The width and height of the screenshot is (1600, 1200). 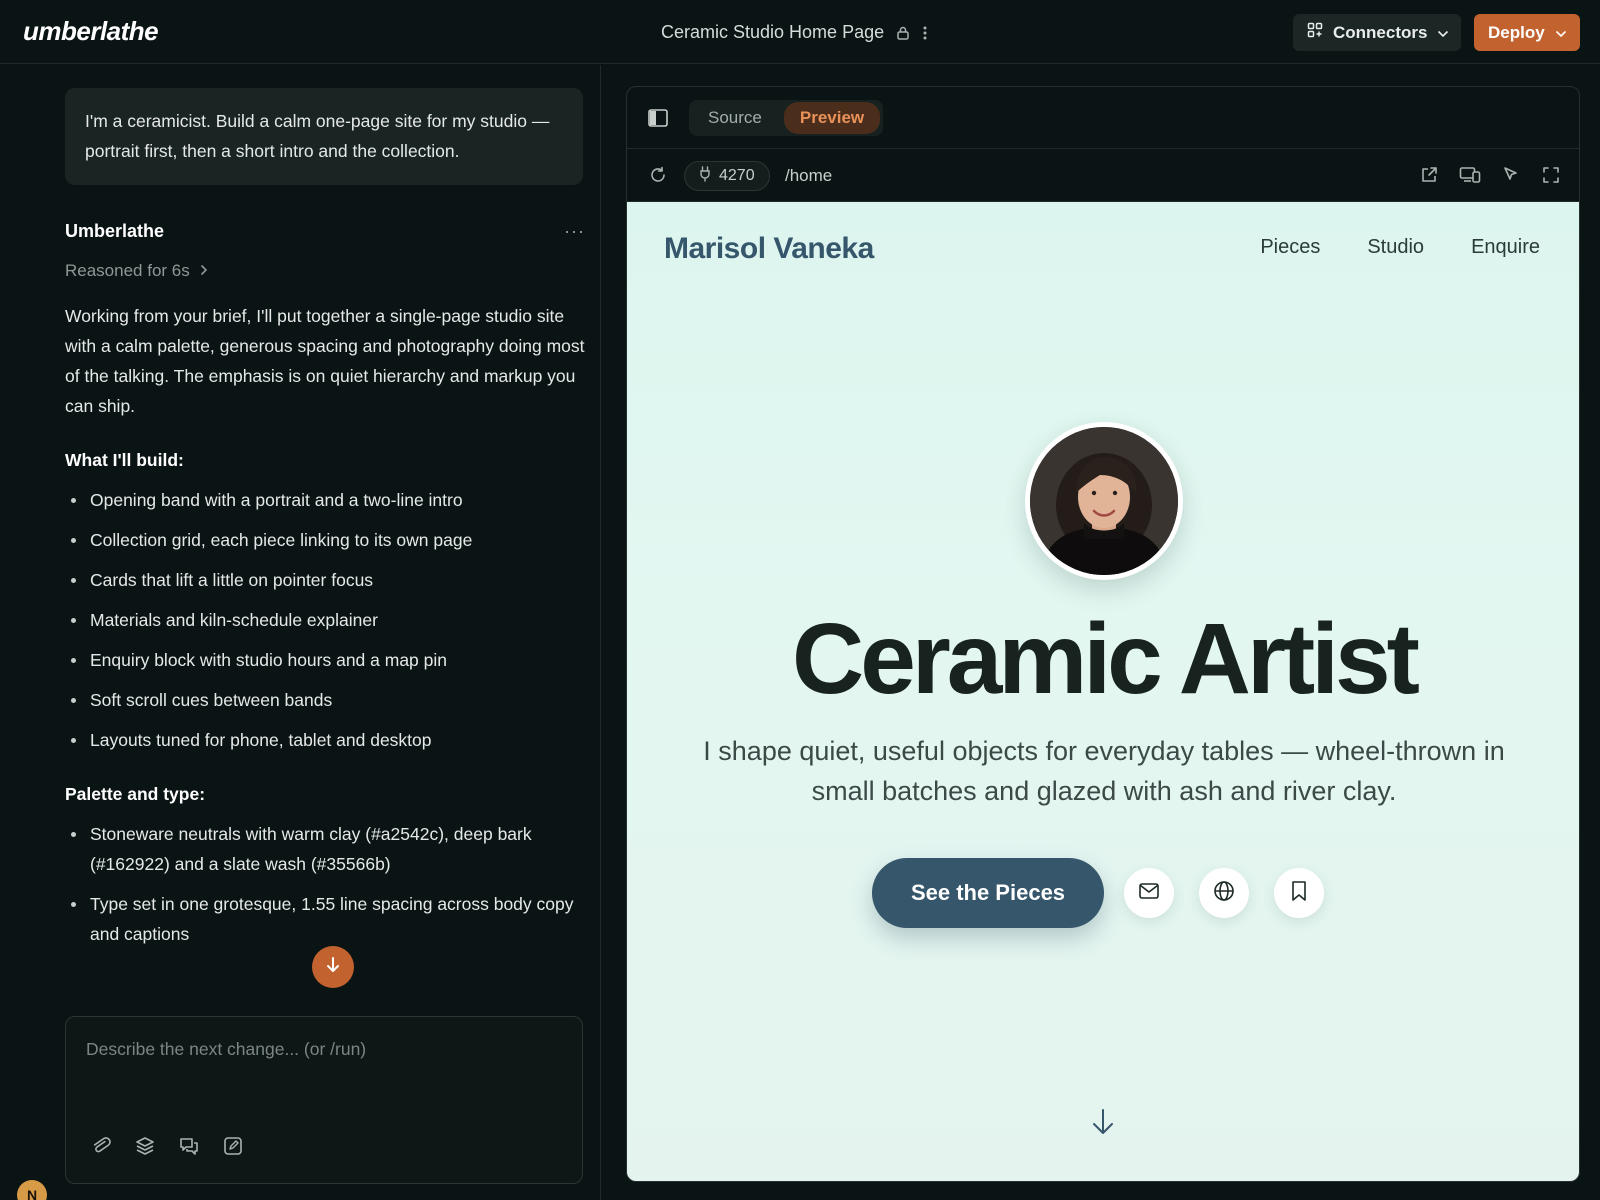 I want to click on bookmark-button, so click(x=1299, y=893).